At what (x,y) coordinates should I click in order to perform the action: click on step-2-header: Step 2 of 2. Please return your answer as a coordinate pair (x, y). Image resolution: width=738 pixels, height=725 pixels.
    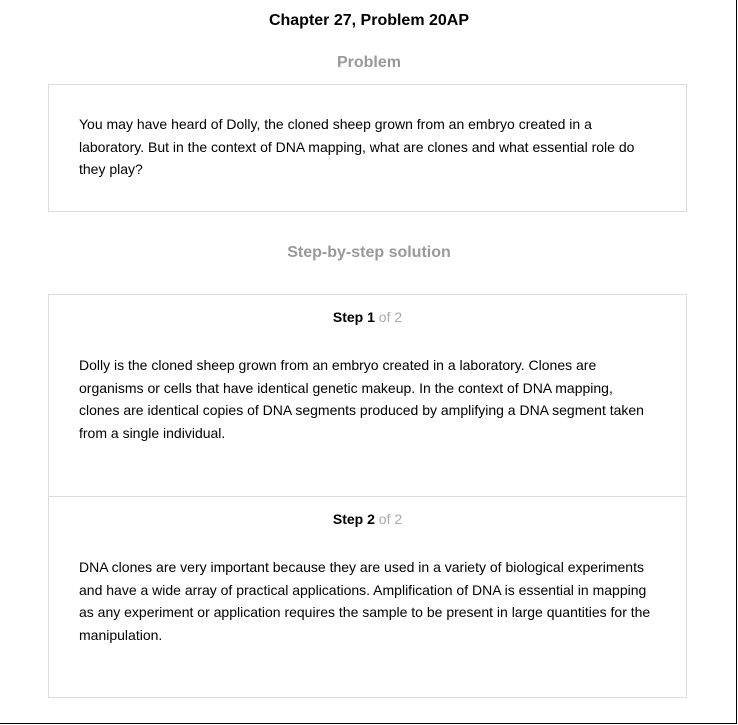
    Looking at the image, I should click on (367, 519).